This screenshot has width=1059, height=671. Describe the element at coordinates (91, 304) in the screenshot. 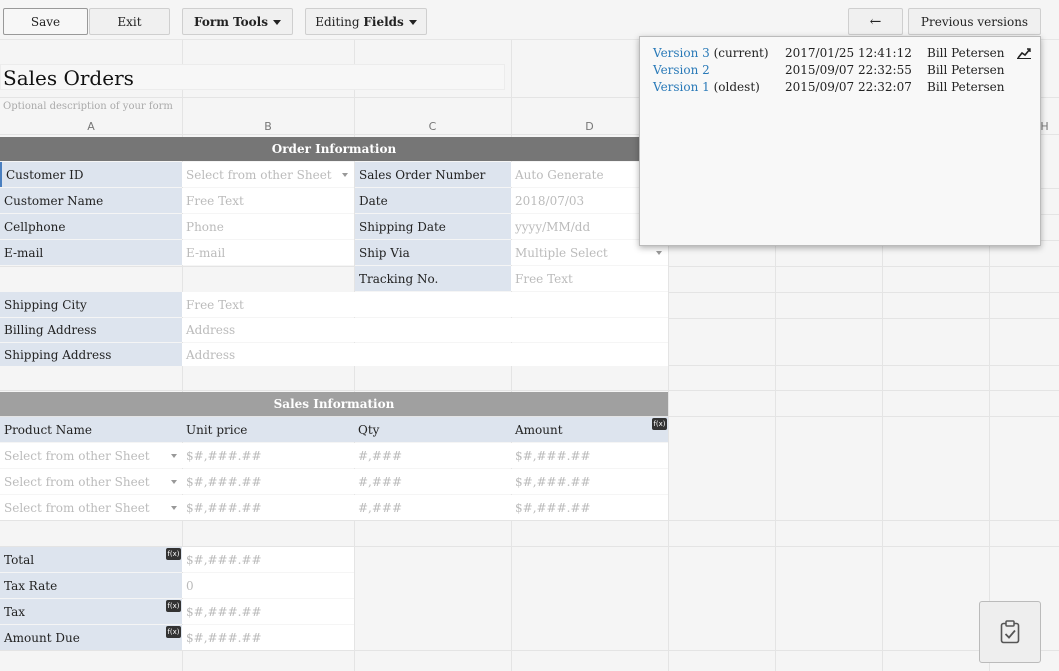

I see `shipping-city-label: Shipping City` at that location.